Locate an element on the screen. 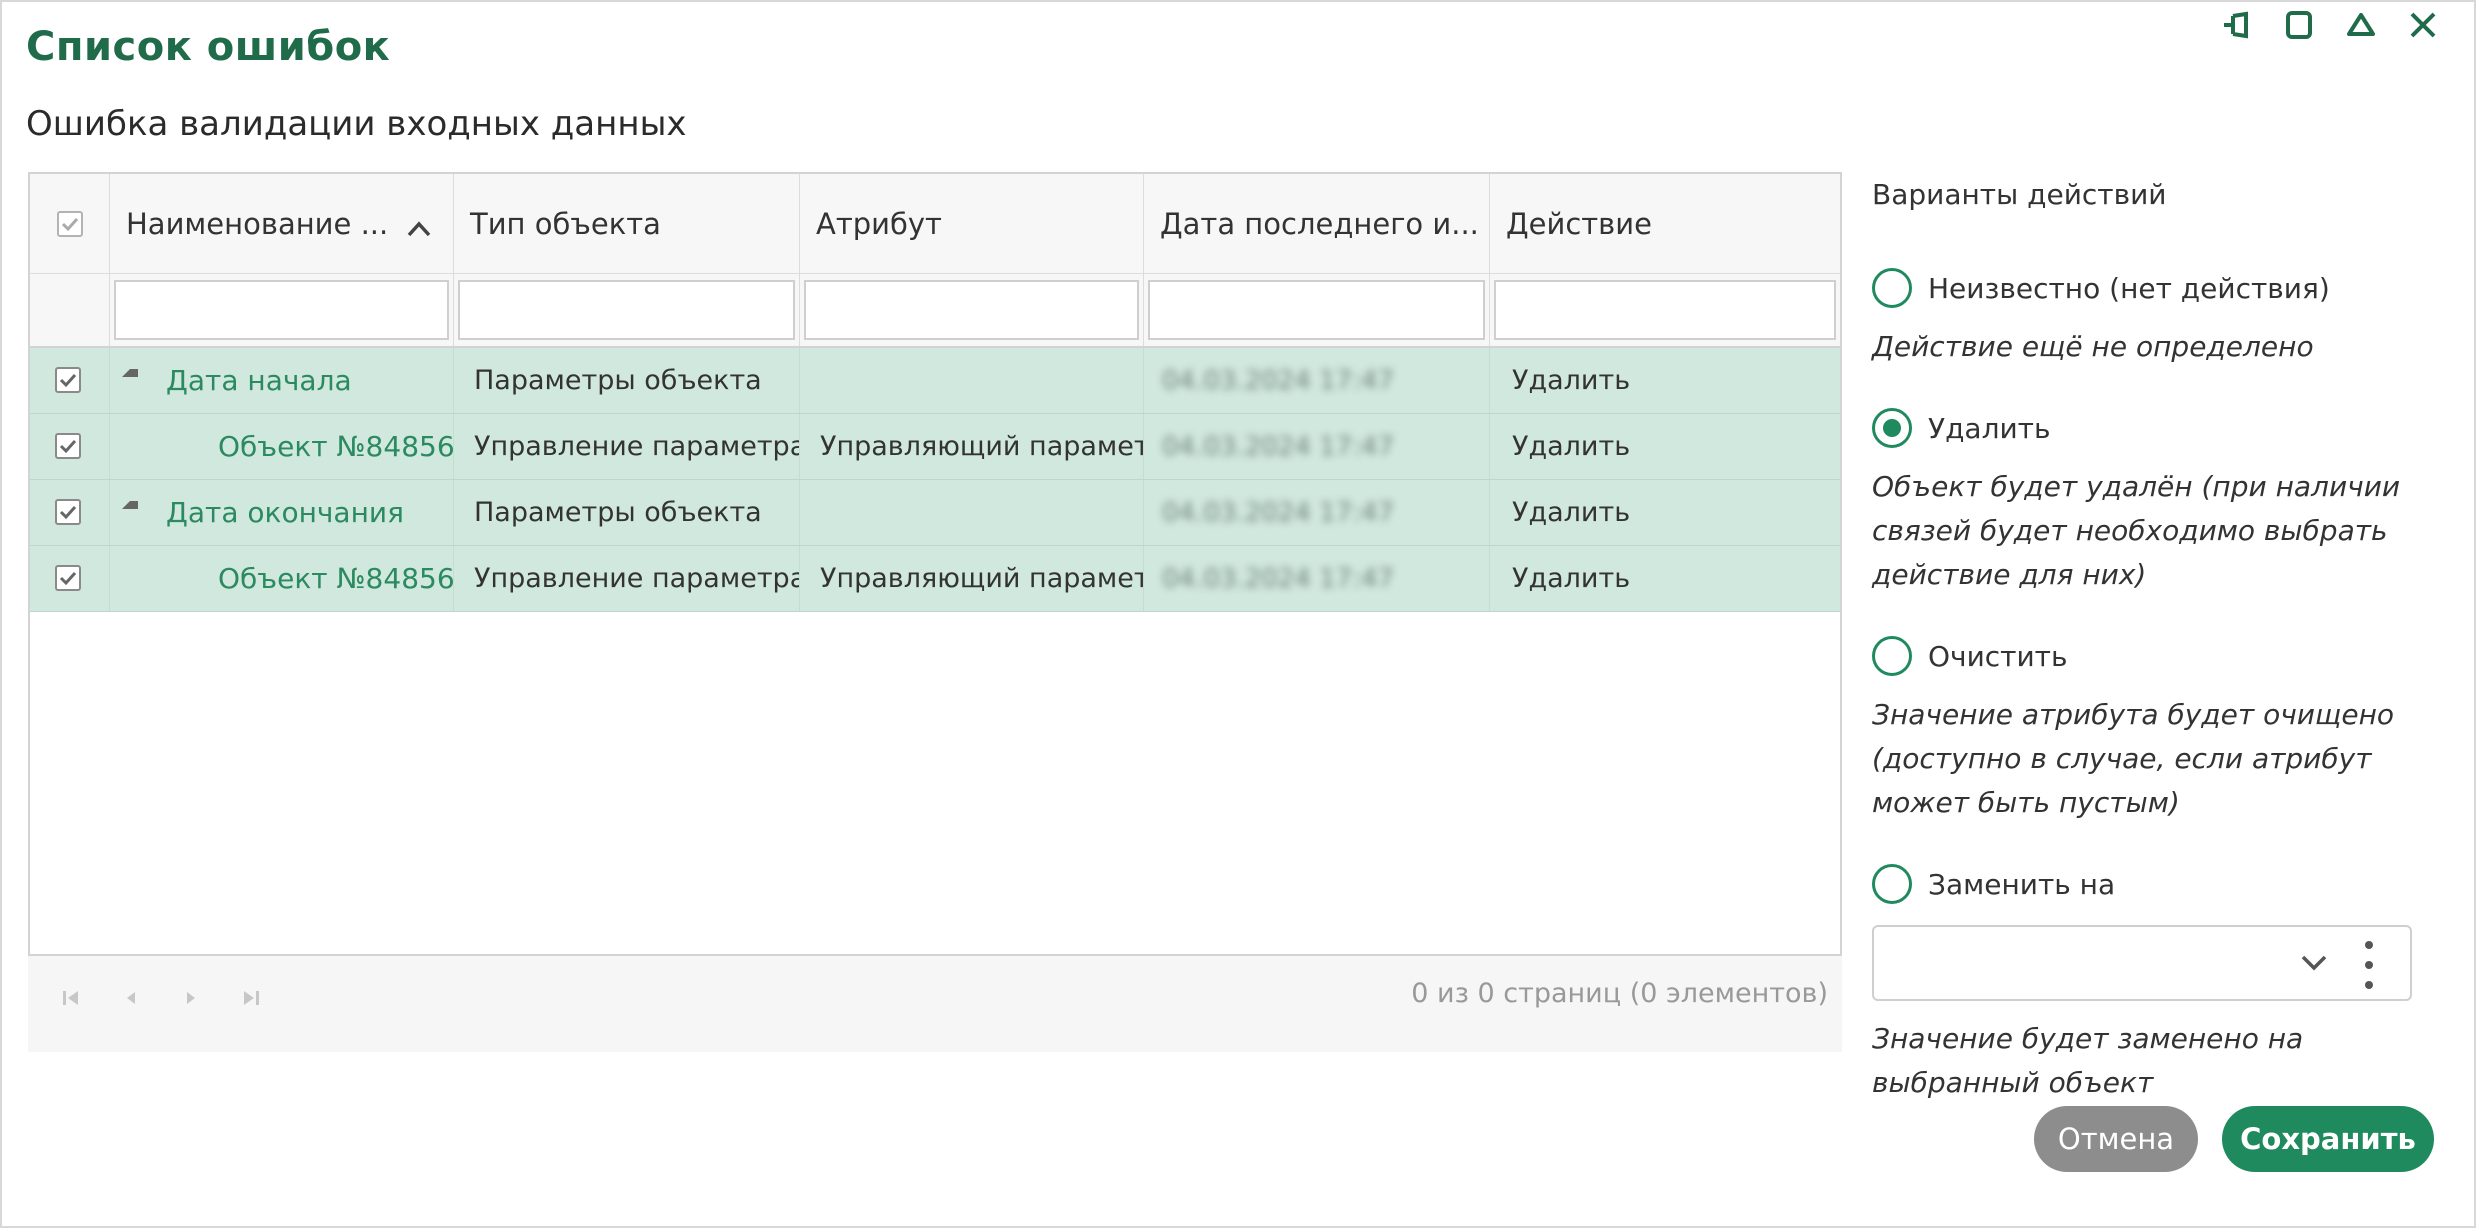  window-controls is located at coordinates (2330, 25).